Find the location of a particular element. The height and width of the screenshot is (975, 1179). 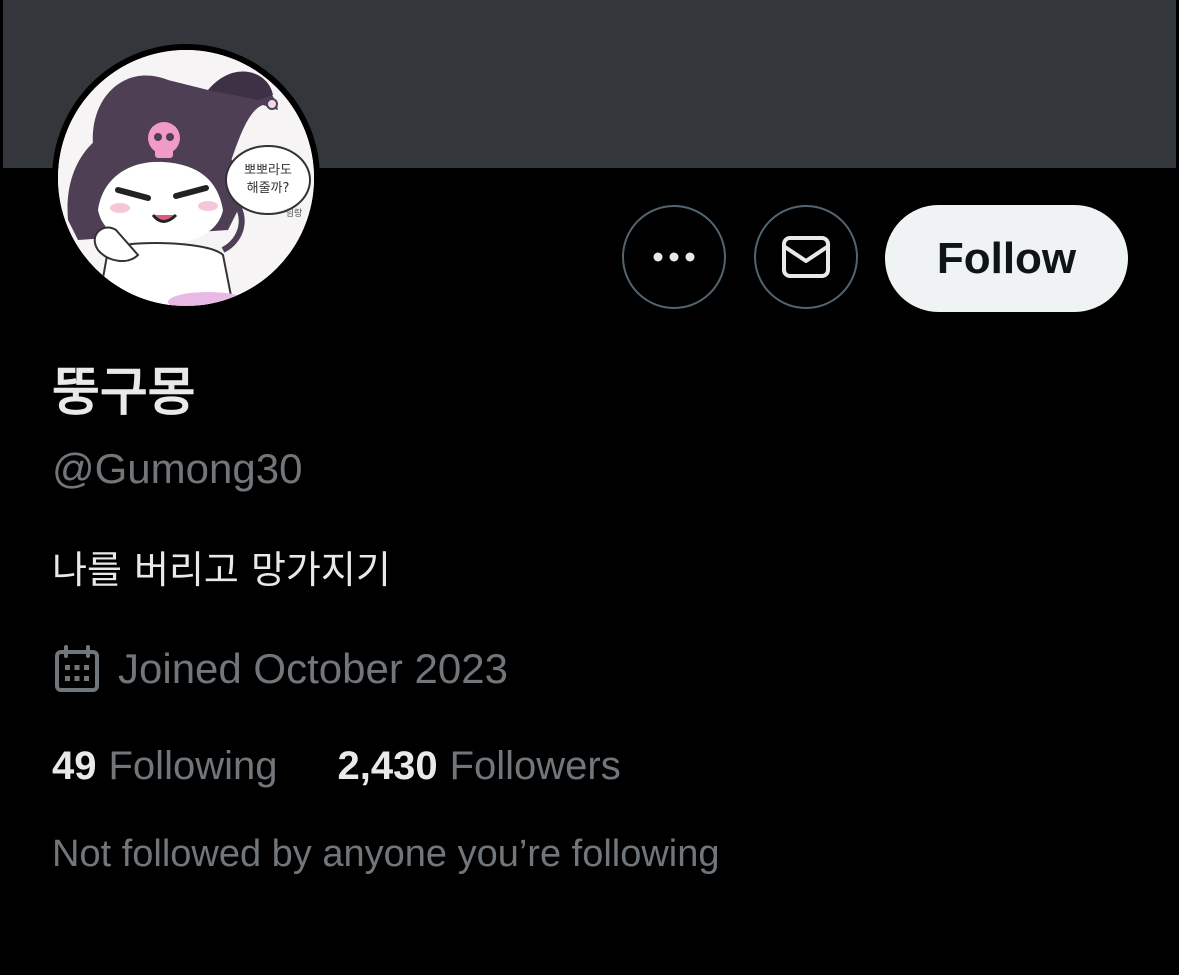

more-options-button is located at coordinates (674, 257).